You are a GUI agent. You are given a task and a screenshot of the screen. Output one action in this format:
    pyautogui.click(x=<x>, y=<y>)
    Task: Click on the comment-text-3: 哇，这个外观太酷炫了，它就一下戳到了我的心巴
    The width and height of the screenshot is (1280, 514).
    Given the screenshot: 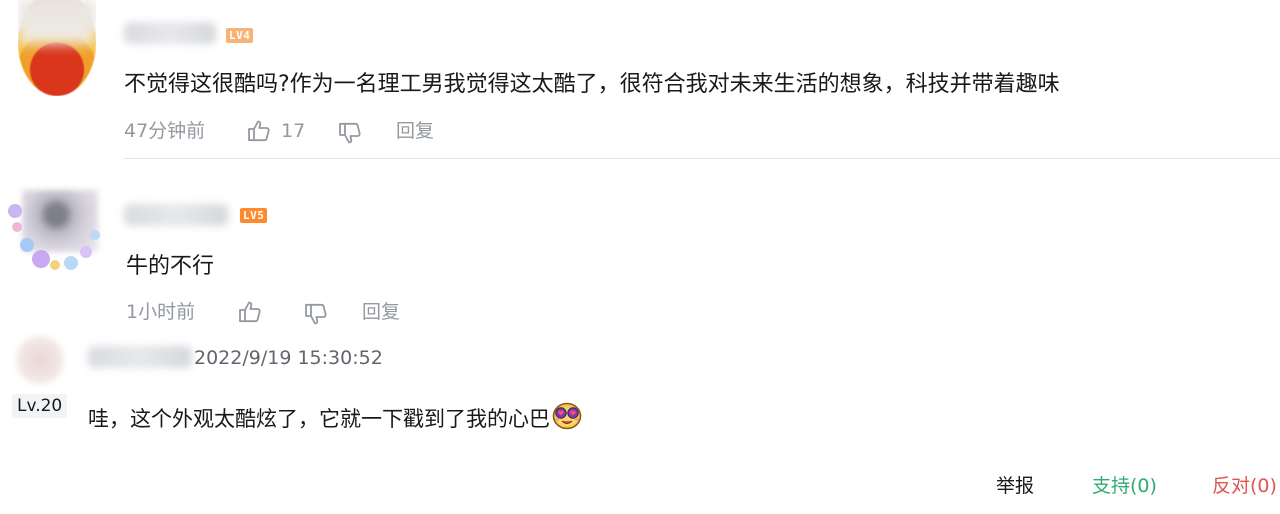 What is the action you would take?
    pyautogui.click(x=319, y=419)
    